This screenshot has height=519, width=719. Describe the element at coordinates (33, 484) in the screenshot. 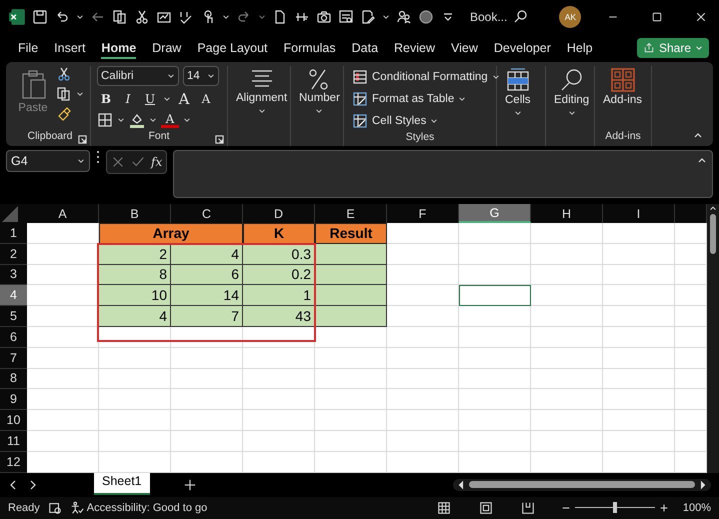

I see `next-sheet-icon` at that location.